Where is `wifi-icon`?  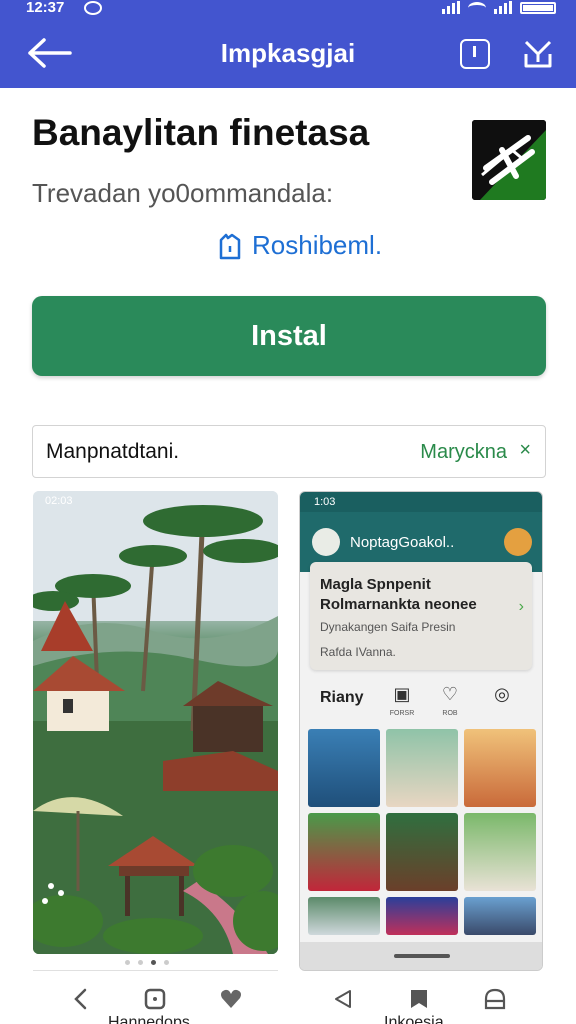
wifi-icon is located at coordinates (477, 7).